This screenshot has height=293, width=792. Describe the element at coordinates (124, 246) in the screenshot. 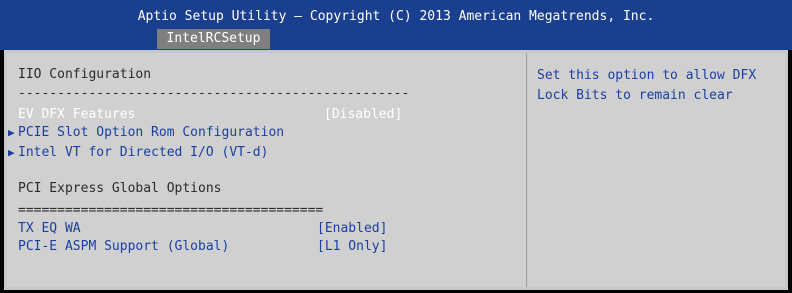

I see `menu-item-label: PCI-E ASPM Support (Global)` at that location.